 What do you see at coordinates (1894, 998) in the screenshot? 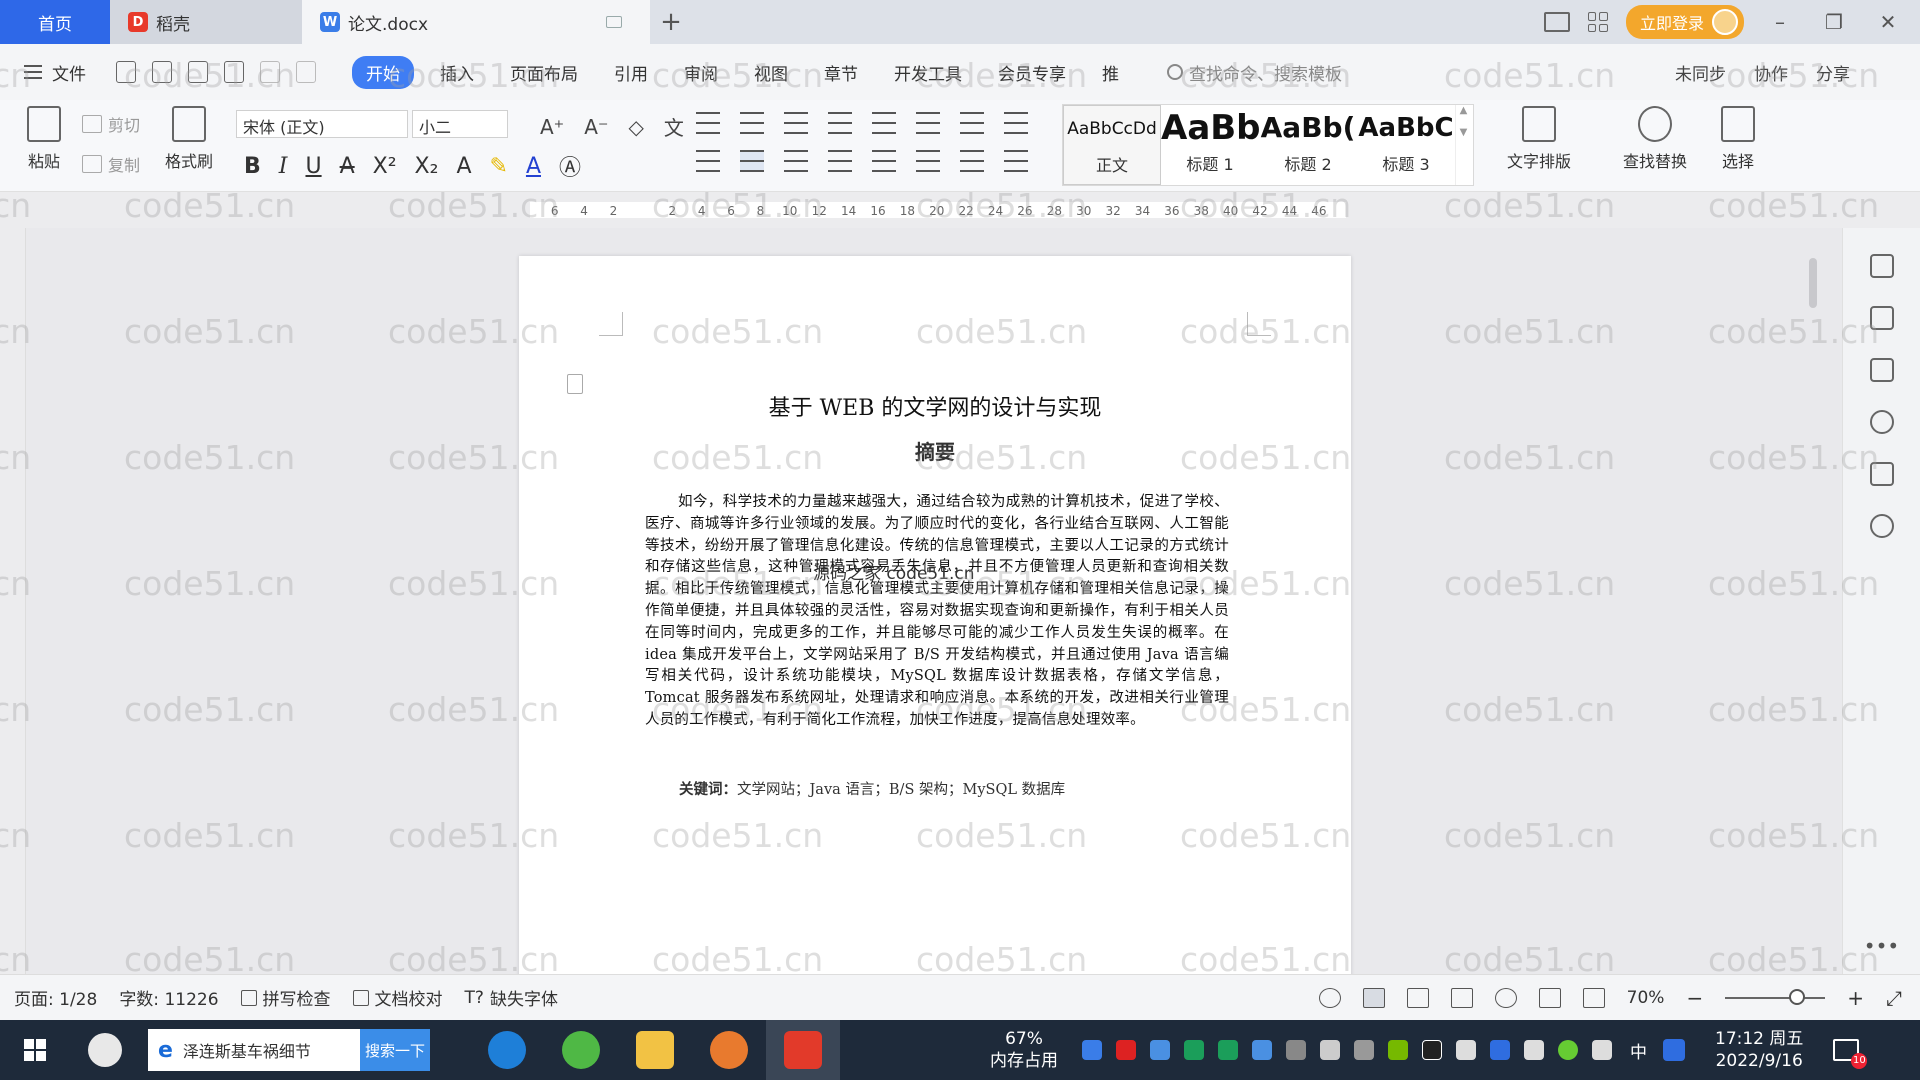
I see `fullscreen-icon: ⤢` at bounding box center [1894, 998].